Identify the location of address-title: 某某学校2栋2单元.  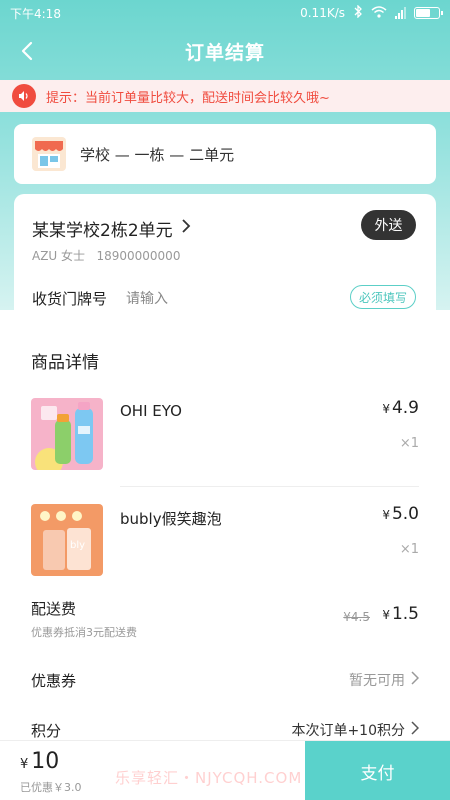
(102, 231).